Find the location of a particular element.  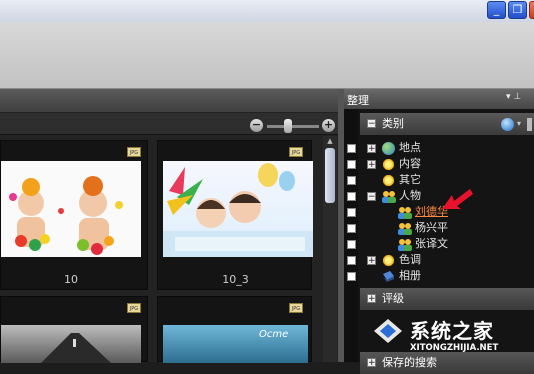

thumbnail-caption: 10_3 is located at coordinates (235, 279).